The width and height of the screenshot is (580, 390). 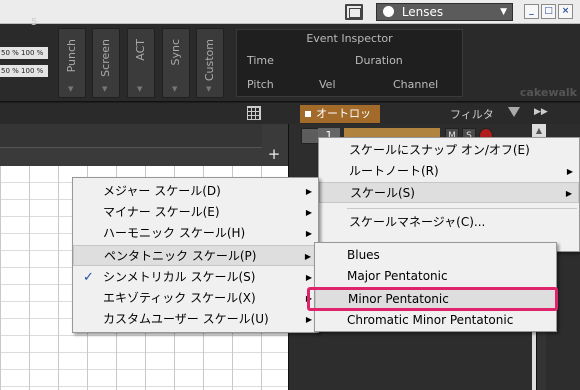 What do you see at coordinates (71, 56) in the screenshot?
I see `punch-label: Punch` at bounding box center [71, 56].